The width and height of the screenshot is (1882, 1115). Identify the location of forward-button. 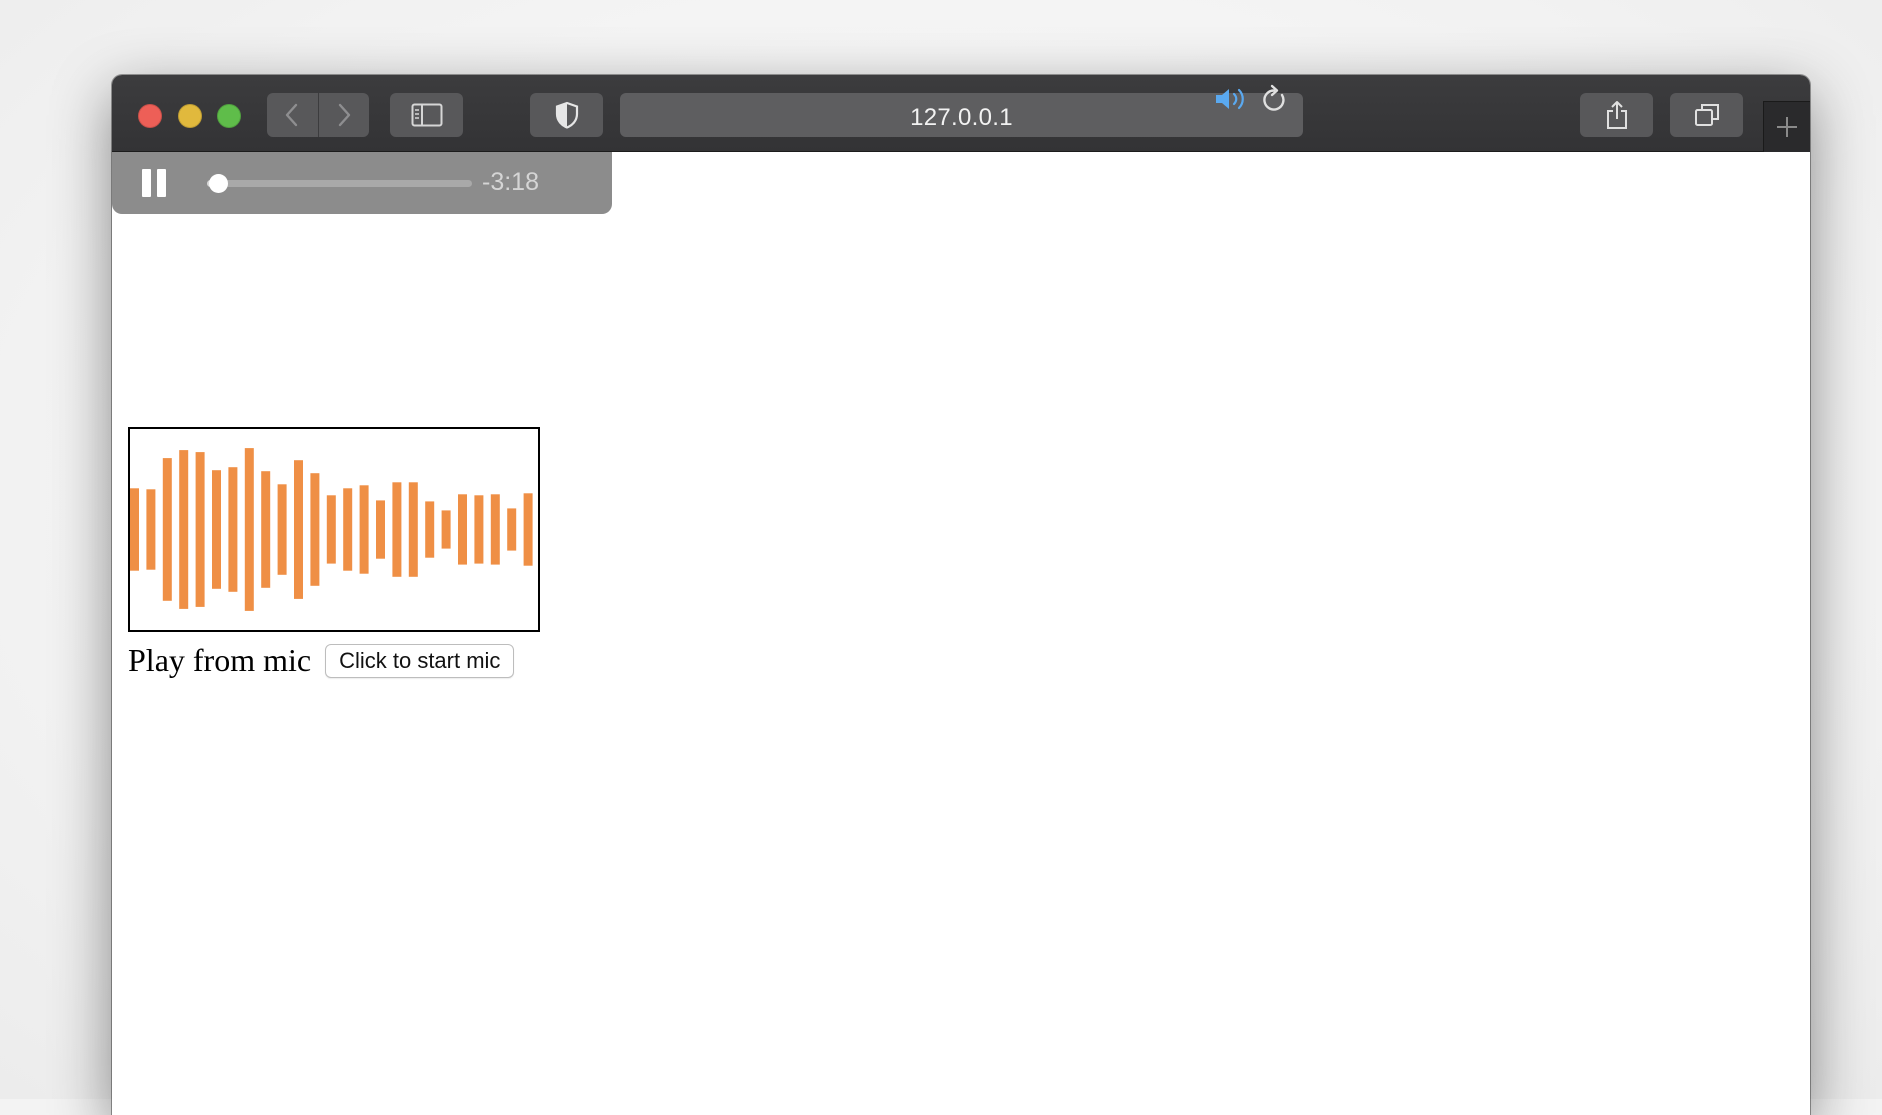
(344, 115).